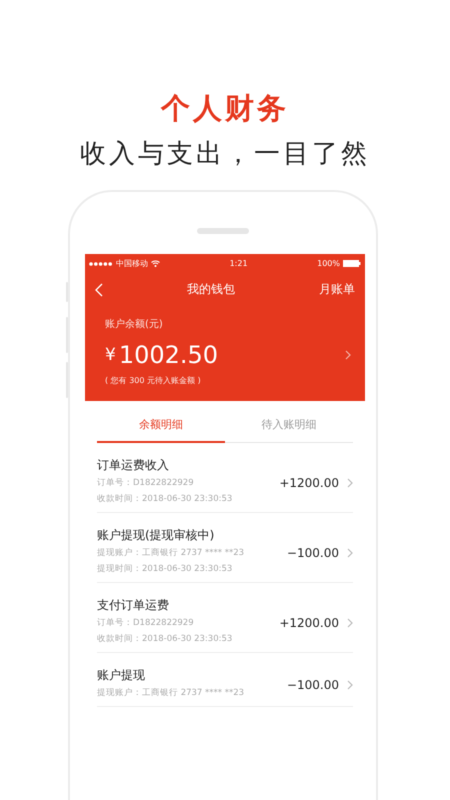  What do you see at coordinates (165, 569) in the screenshot?
I see `record-time: 提现时间：2018-06-30 23:30:53` at bounding box center [165, 569].